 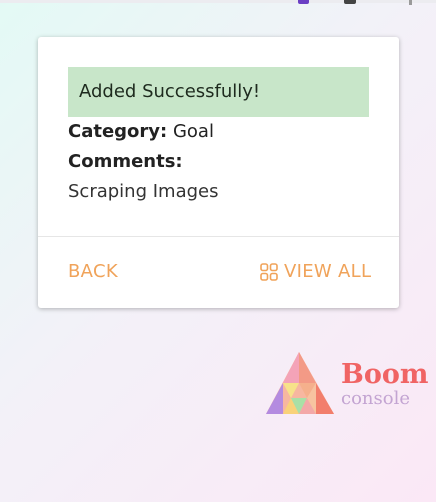 What do you see at coordinates (143, 191) in the screenshot?
I see `comments-value: Scraping Images` at bounding box center [143, 191].